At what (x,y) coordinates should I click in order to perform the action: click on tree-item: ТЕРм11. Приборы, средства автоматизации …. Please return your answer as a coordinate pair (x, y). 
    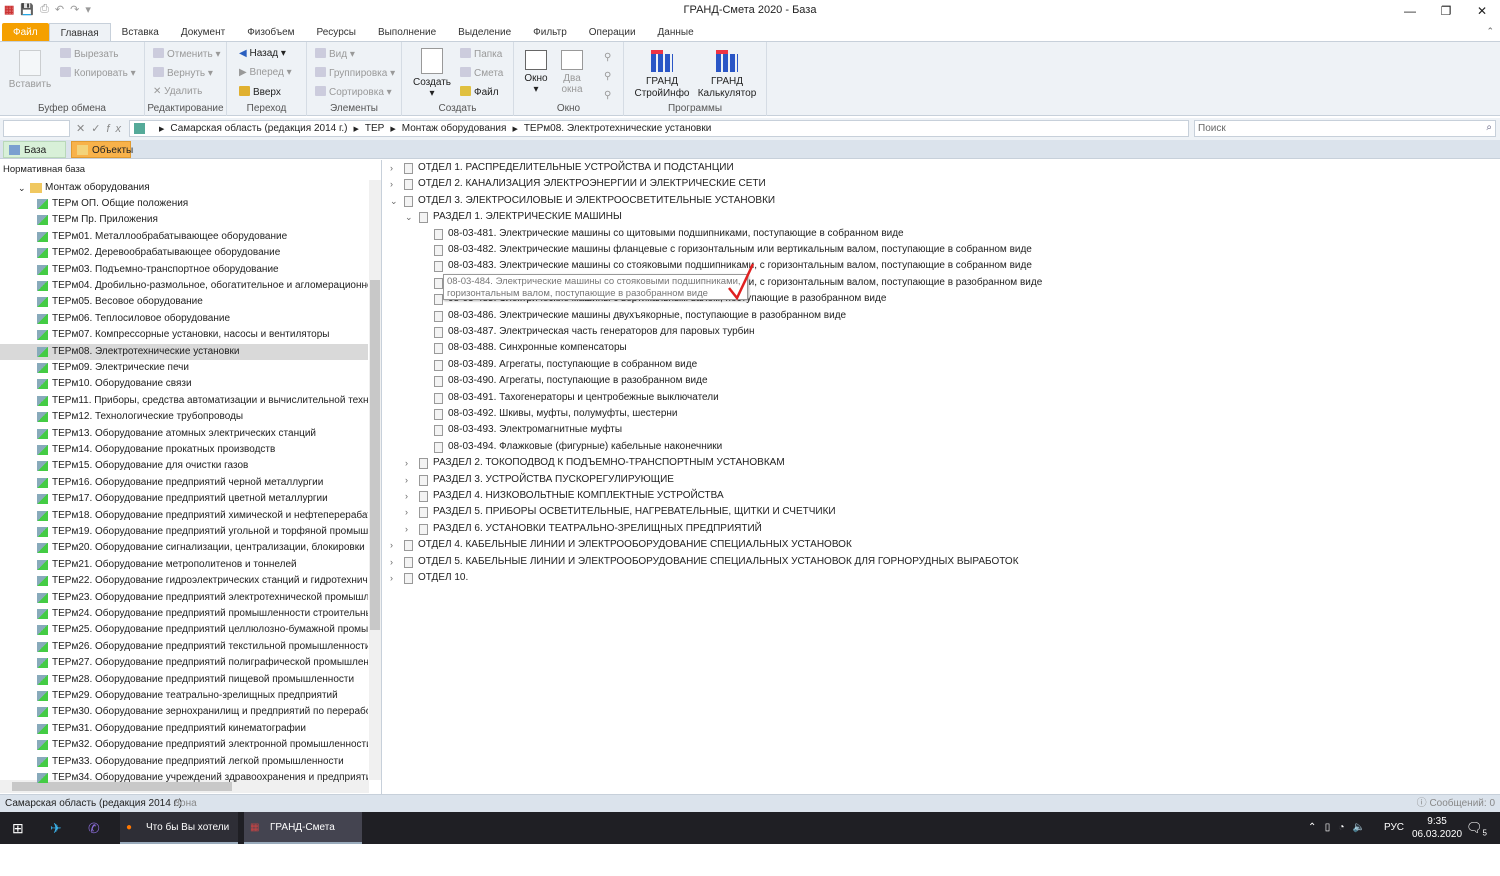
    Looking at the image, I should click on (184, 401).